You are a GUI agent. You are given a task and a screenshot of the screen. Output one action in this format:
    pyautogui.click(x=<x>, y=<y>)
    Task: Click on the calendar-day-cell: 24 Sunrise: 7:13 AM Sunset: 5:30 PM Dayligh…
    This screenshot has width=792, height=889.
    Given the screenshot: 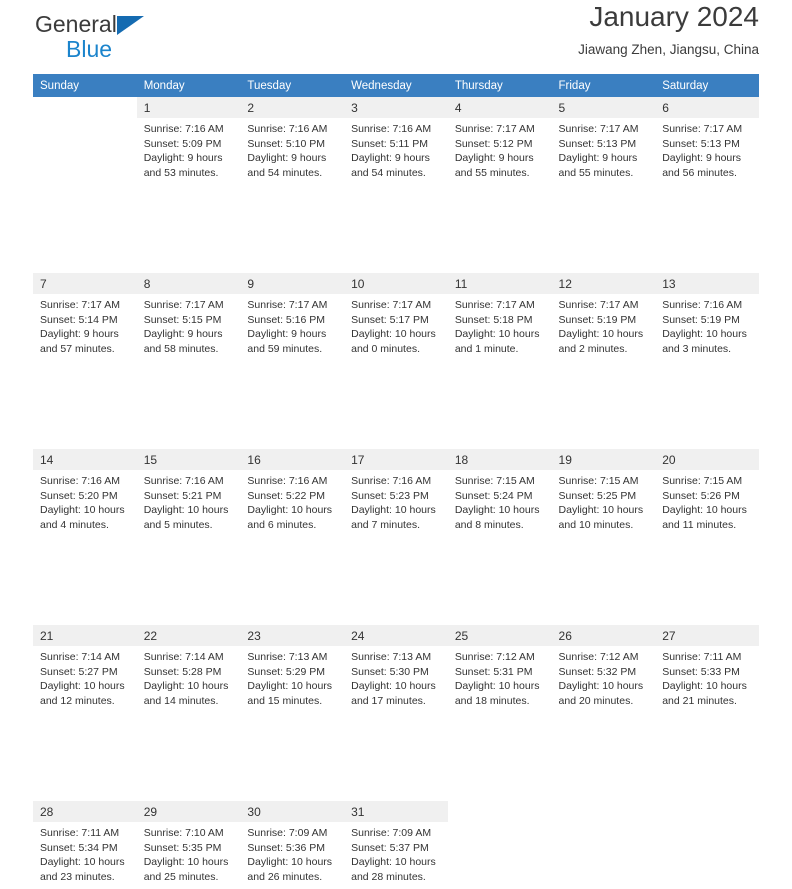 What is the action you would take?
    pyautogui.click(x=396, y=669)
    